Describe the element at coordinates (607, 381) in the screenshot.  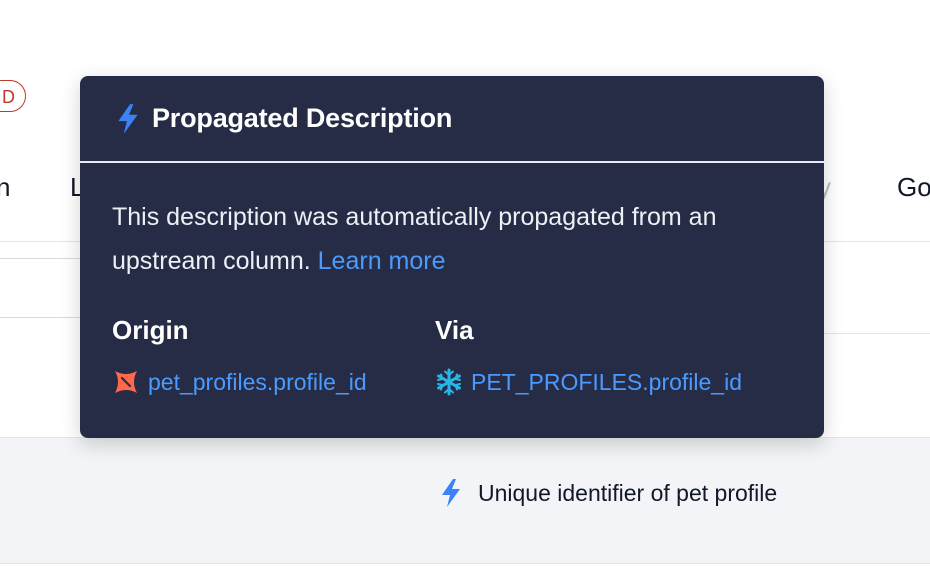
I see `via-ref: PET_PROFILES.profile_id` at that location.